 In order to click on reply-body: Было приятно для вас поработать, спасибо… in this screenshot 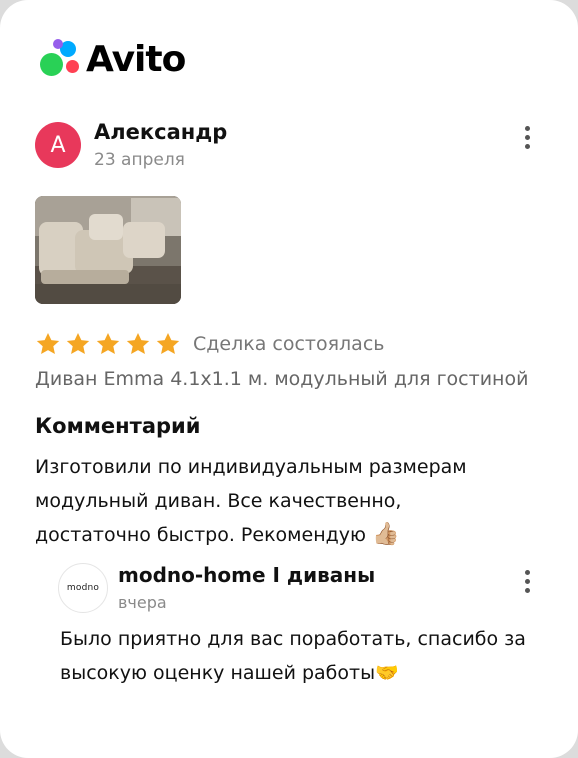, I will do `click(293, 656)`.